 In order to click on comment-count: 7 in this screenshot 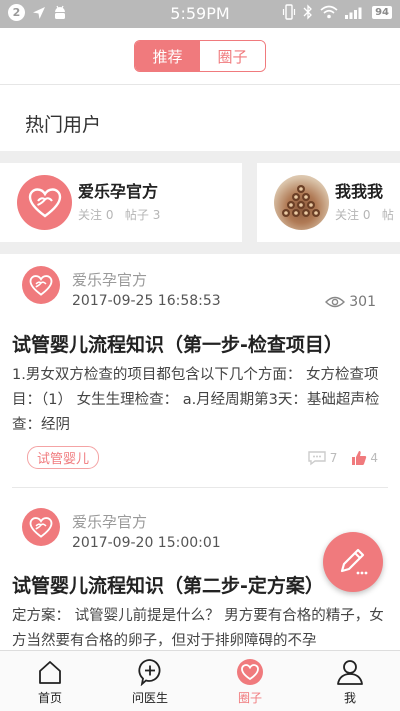, I will do `click(333, 458)`.